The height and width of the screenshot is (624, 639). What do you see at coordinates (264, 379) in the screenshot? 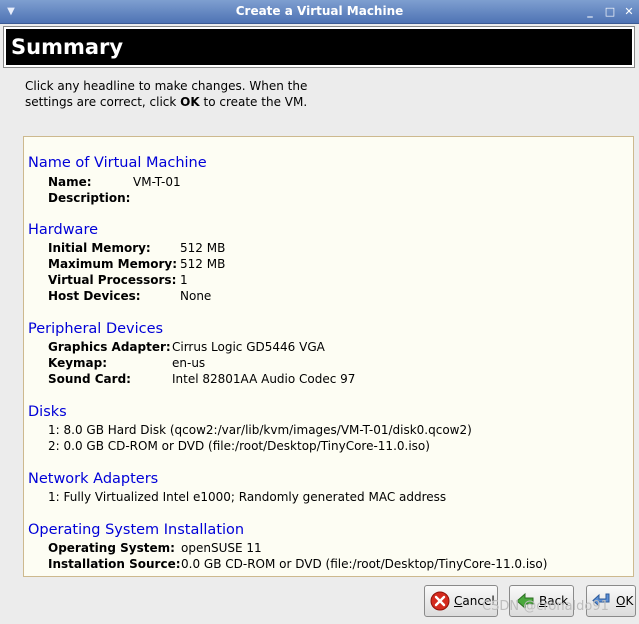
I see `sound-card-value: Intel 82801AA Audio Codec 97` at bounding box center [264, 379].